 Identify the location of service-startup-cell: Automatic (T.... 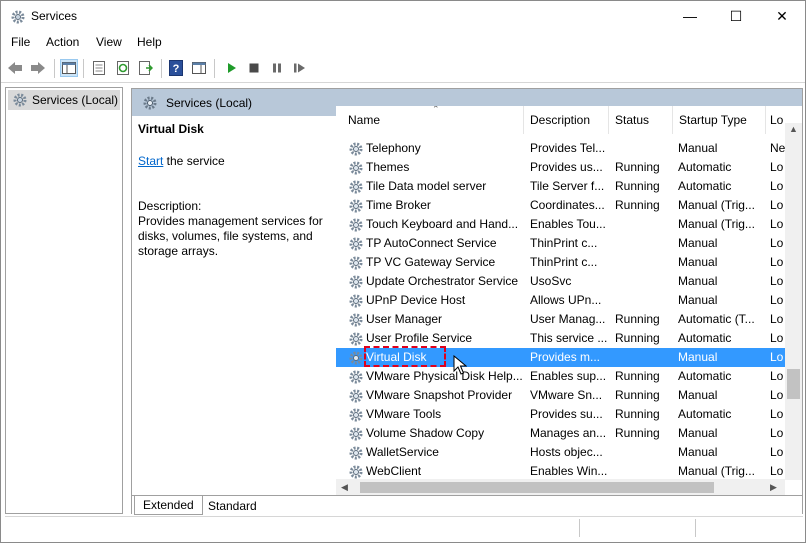
(716, 319).